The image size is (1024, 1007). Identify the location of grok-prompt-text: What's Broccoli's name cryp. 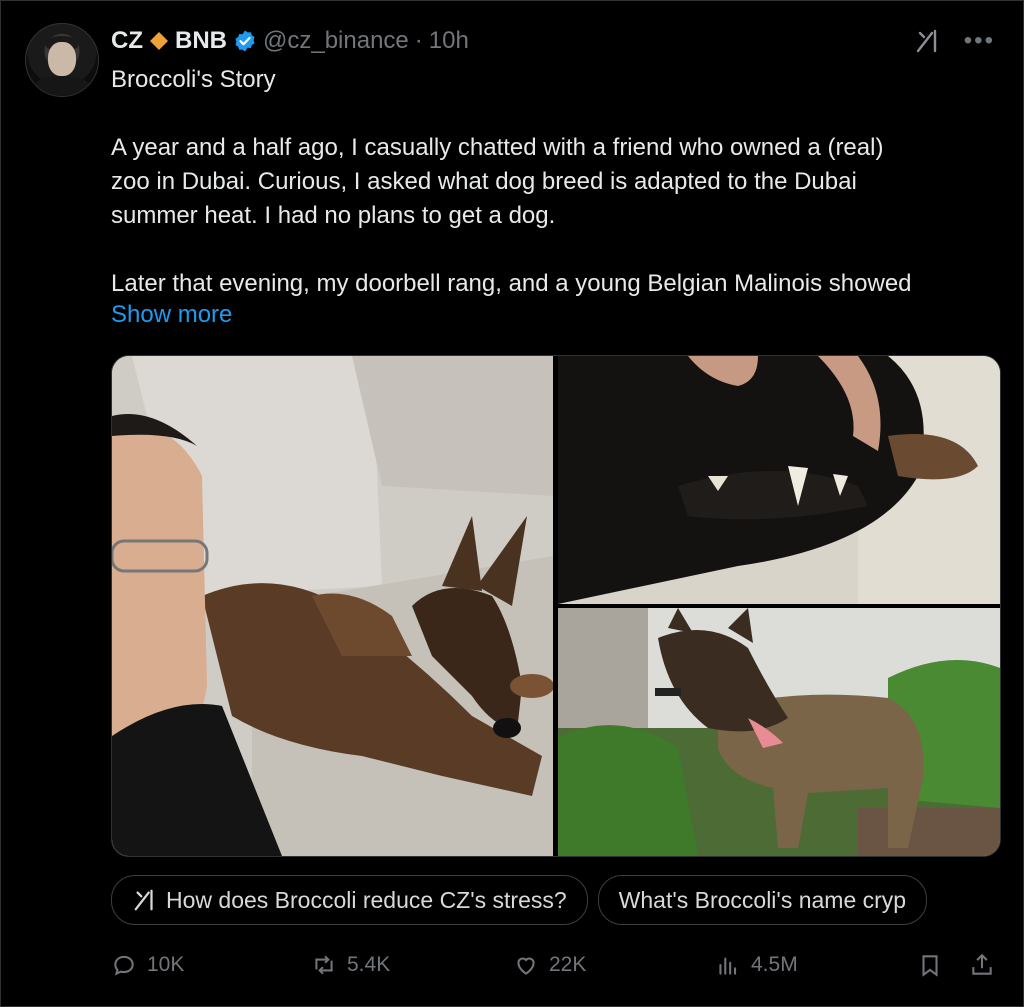
(762, 899).